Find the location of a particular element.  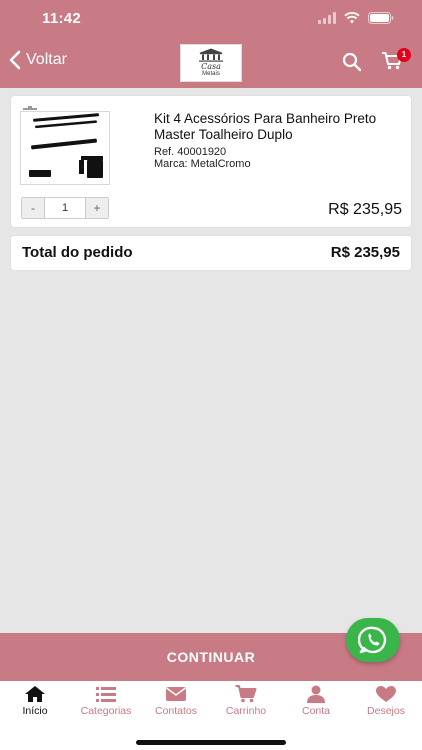

quantity-stepper: - 1 + is located at coordinates (65, 208).